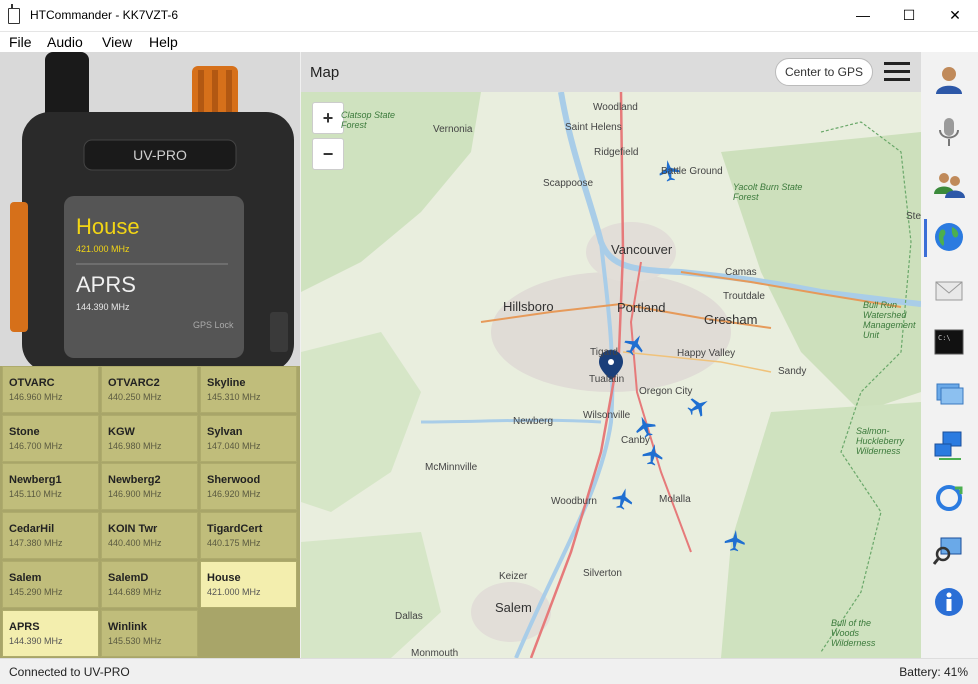 This screenshot has width=978, height=684. I want to click on menu-file: File, so click(20, 42).